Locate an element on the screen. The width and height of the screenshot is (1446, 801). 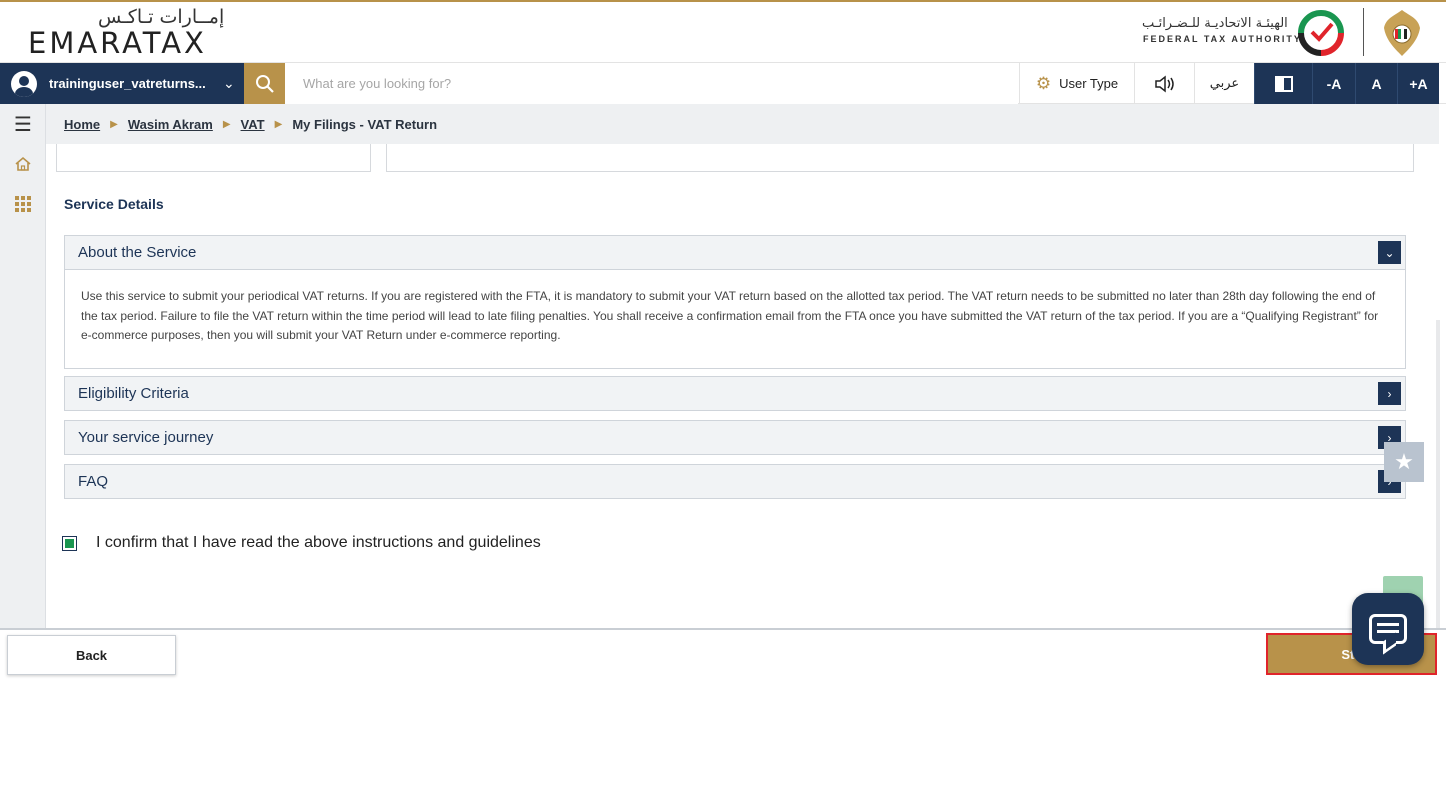
accordion-header: Your service journey › is located at coordinates (735, 437).